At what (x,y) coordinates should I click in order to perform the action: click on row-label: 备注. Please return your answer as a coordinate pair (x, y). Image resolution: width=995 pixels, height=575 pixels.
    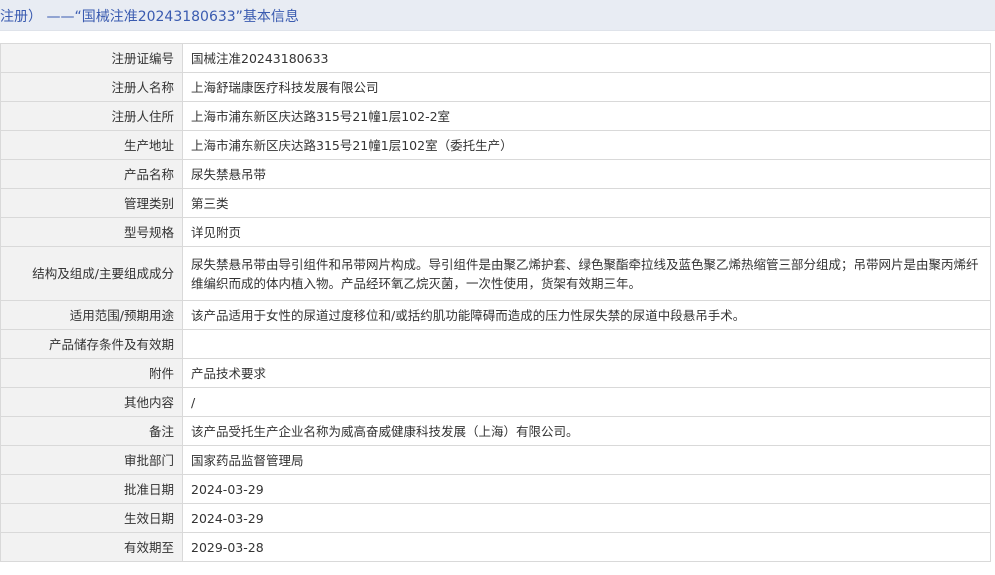
    Looking at the image, I should click on (91, 431).